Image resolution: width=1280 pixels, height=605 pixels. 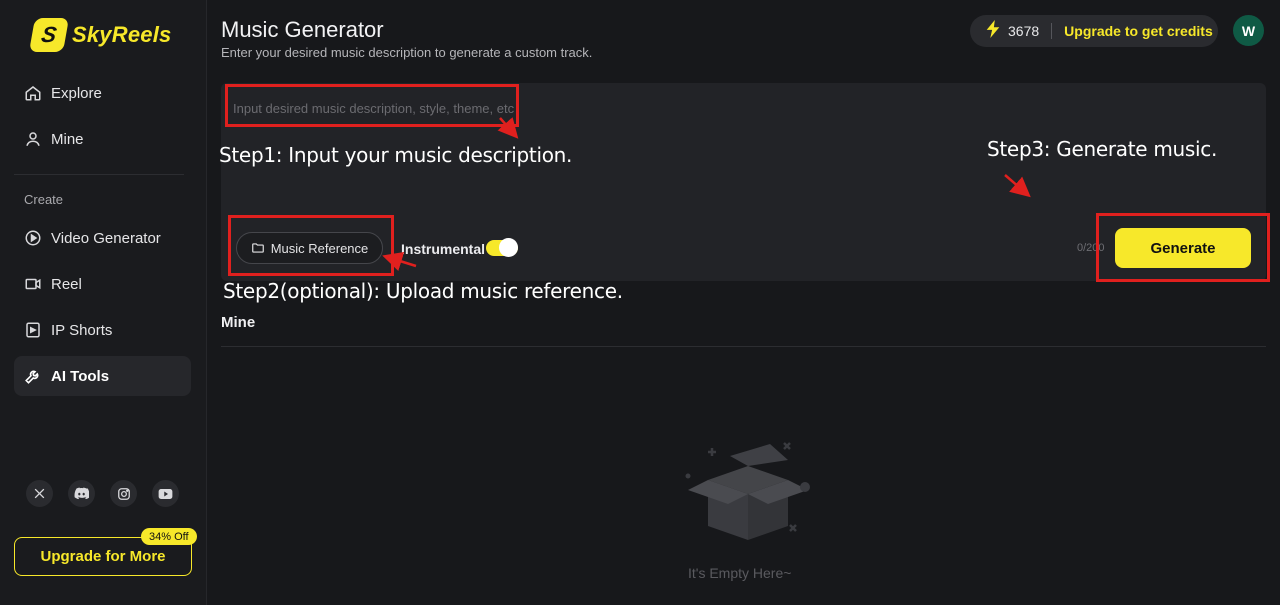 What do you see at coordinates (993, 31) in the screenshot?
I see `lightning-bolt-icon` at bounding box center [993, 31].